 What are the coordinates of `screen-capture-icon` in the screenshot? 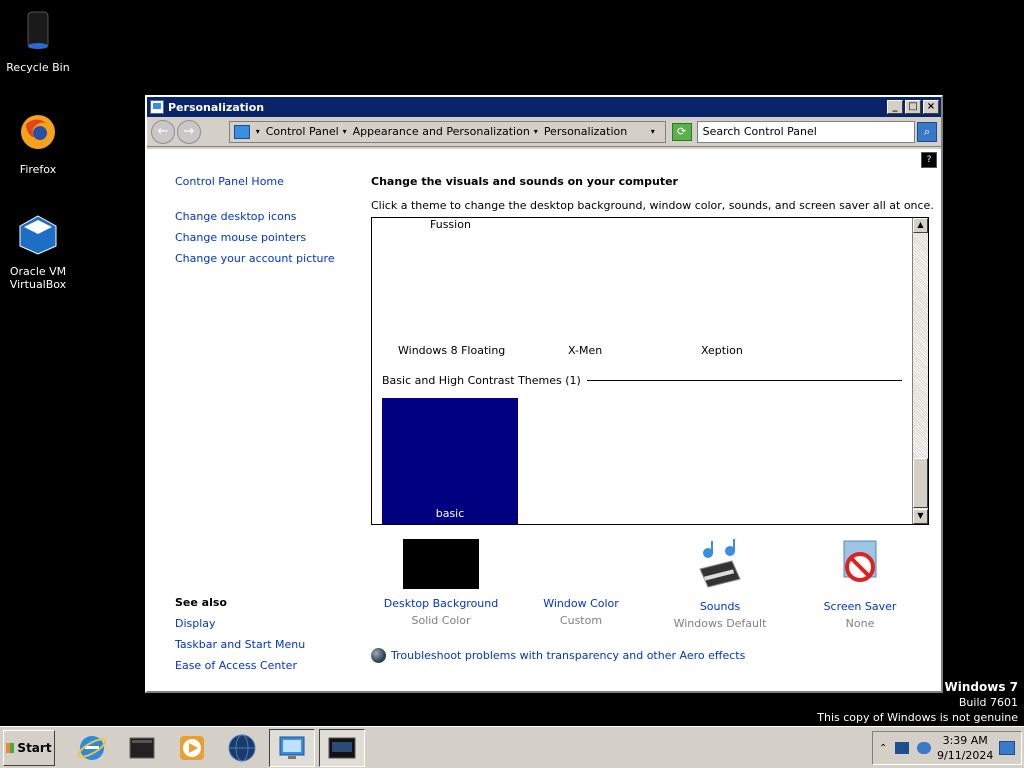 It's located at (342, 747).